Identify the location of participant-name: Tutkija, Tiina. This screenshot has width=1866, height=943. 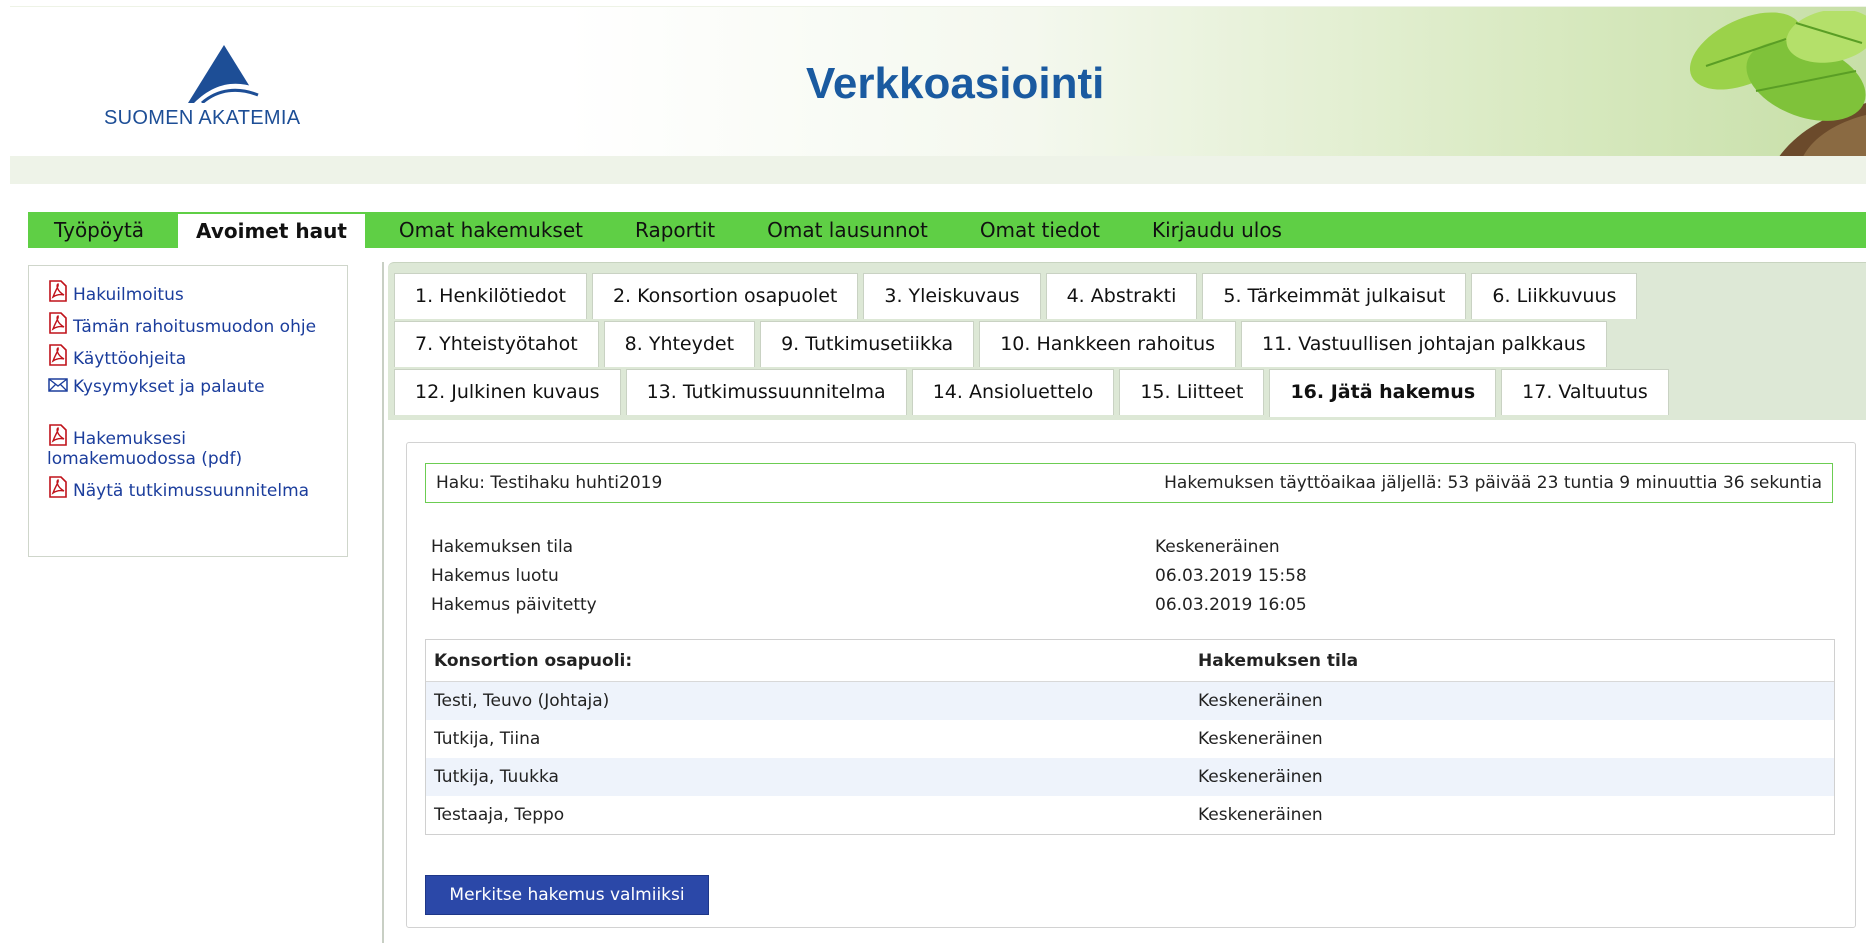
(487, 739).